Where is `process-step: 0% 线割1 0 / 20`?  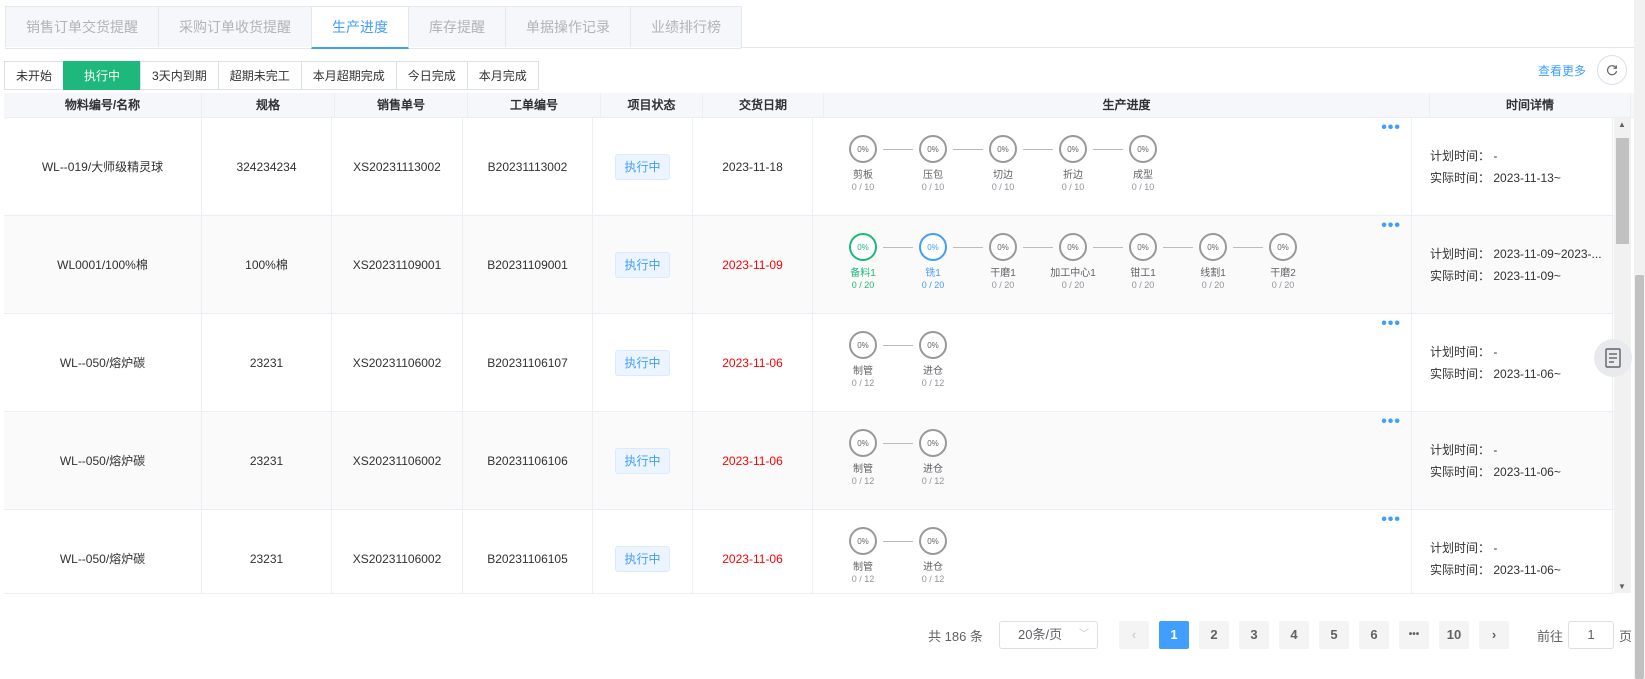 process-step: 0% 线割1 0 / 20 is located at coordinates (1213, 262).